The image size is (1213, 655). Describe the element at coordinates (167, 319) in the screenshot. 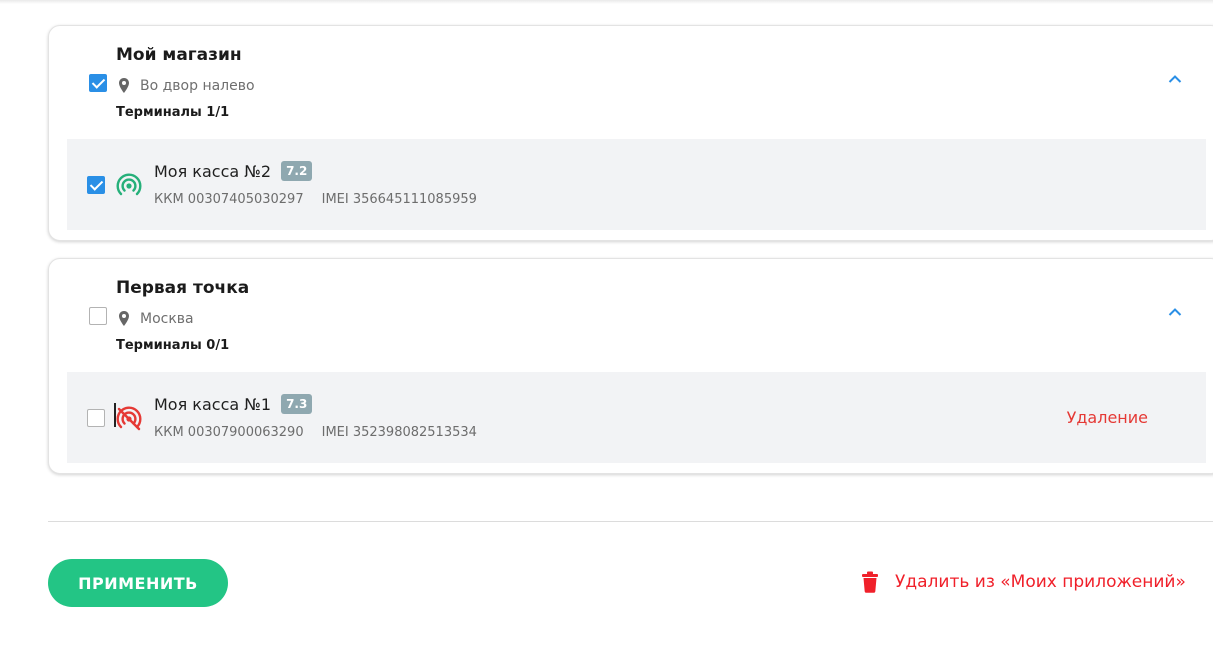

I see `store-address-text: Москва` at that location.